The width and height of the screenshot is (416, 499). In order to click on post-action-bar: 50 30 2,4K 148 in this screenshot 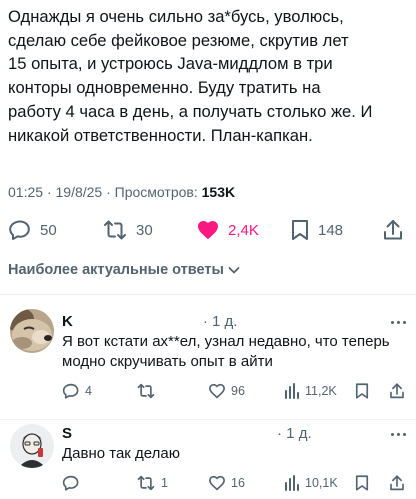, I will do `click(208, 230)`.